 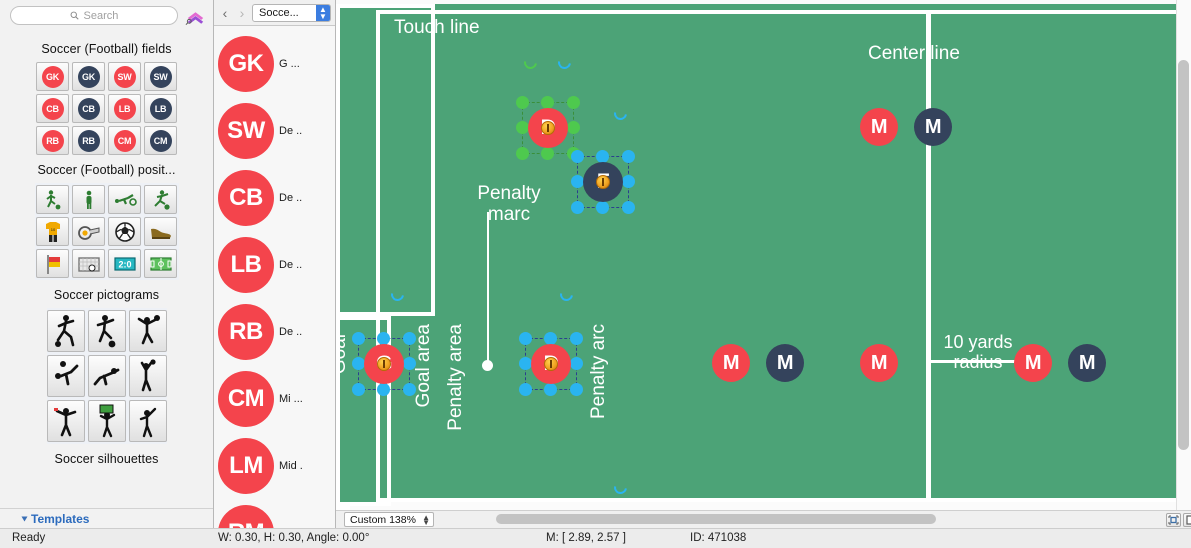 What do you see at coordinates (548, 128) in the screenshot?
I see `player-d-selected-green: D` at bounding box center [548, 128].